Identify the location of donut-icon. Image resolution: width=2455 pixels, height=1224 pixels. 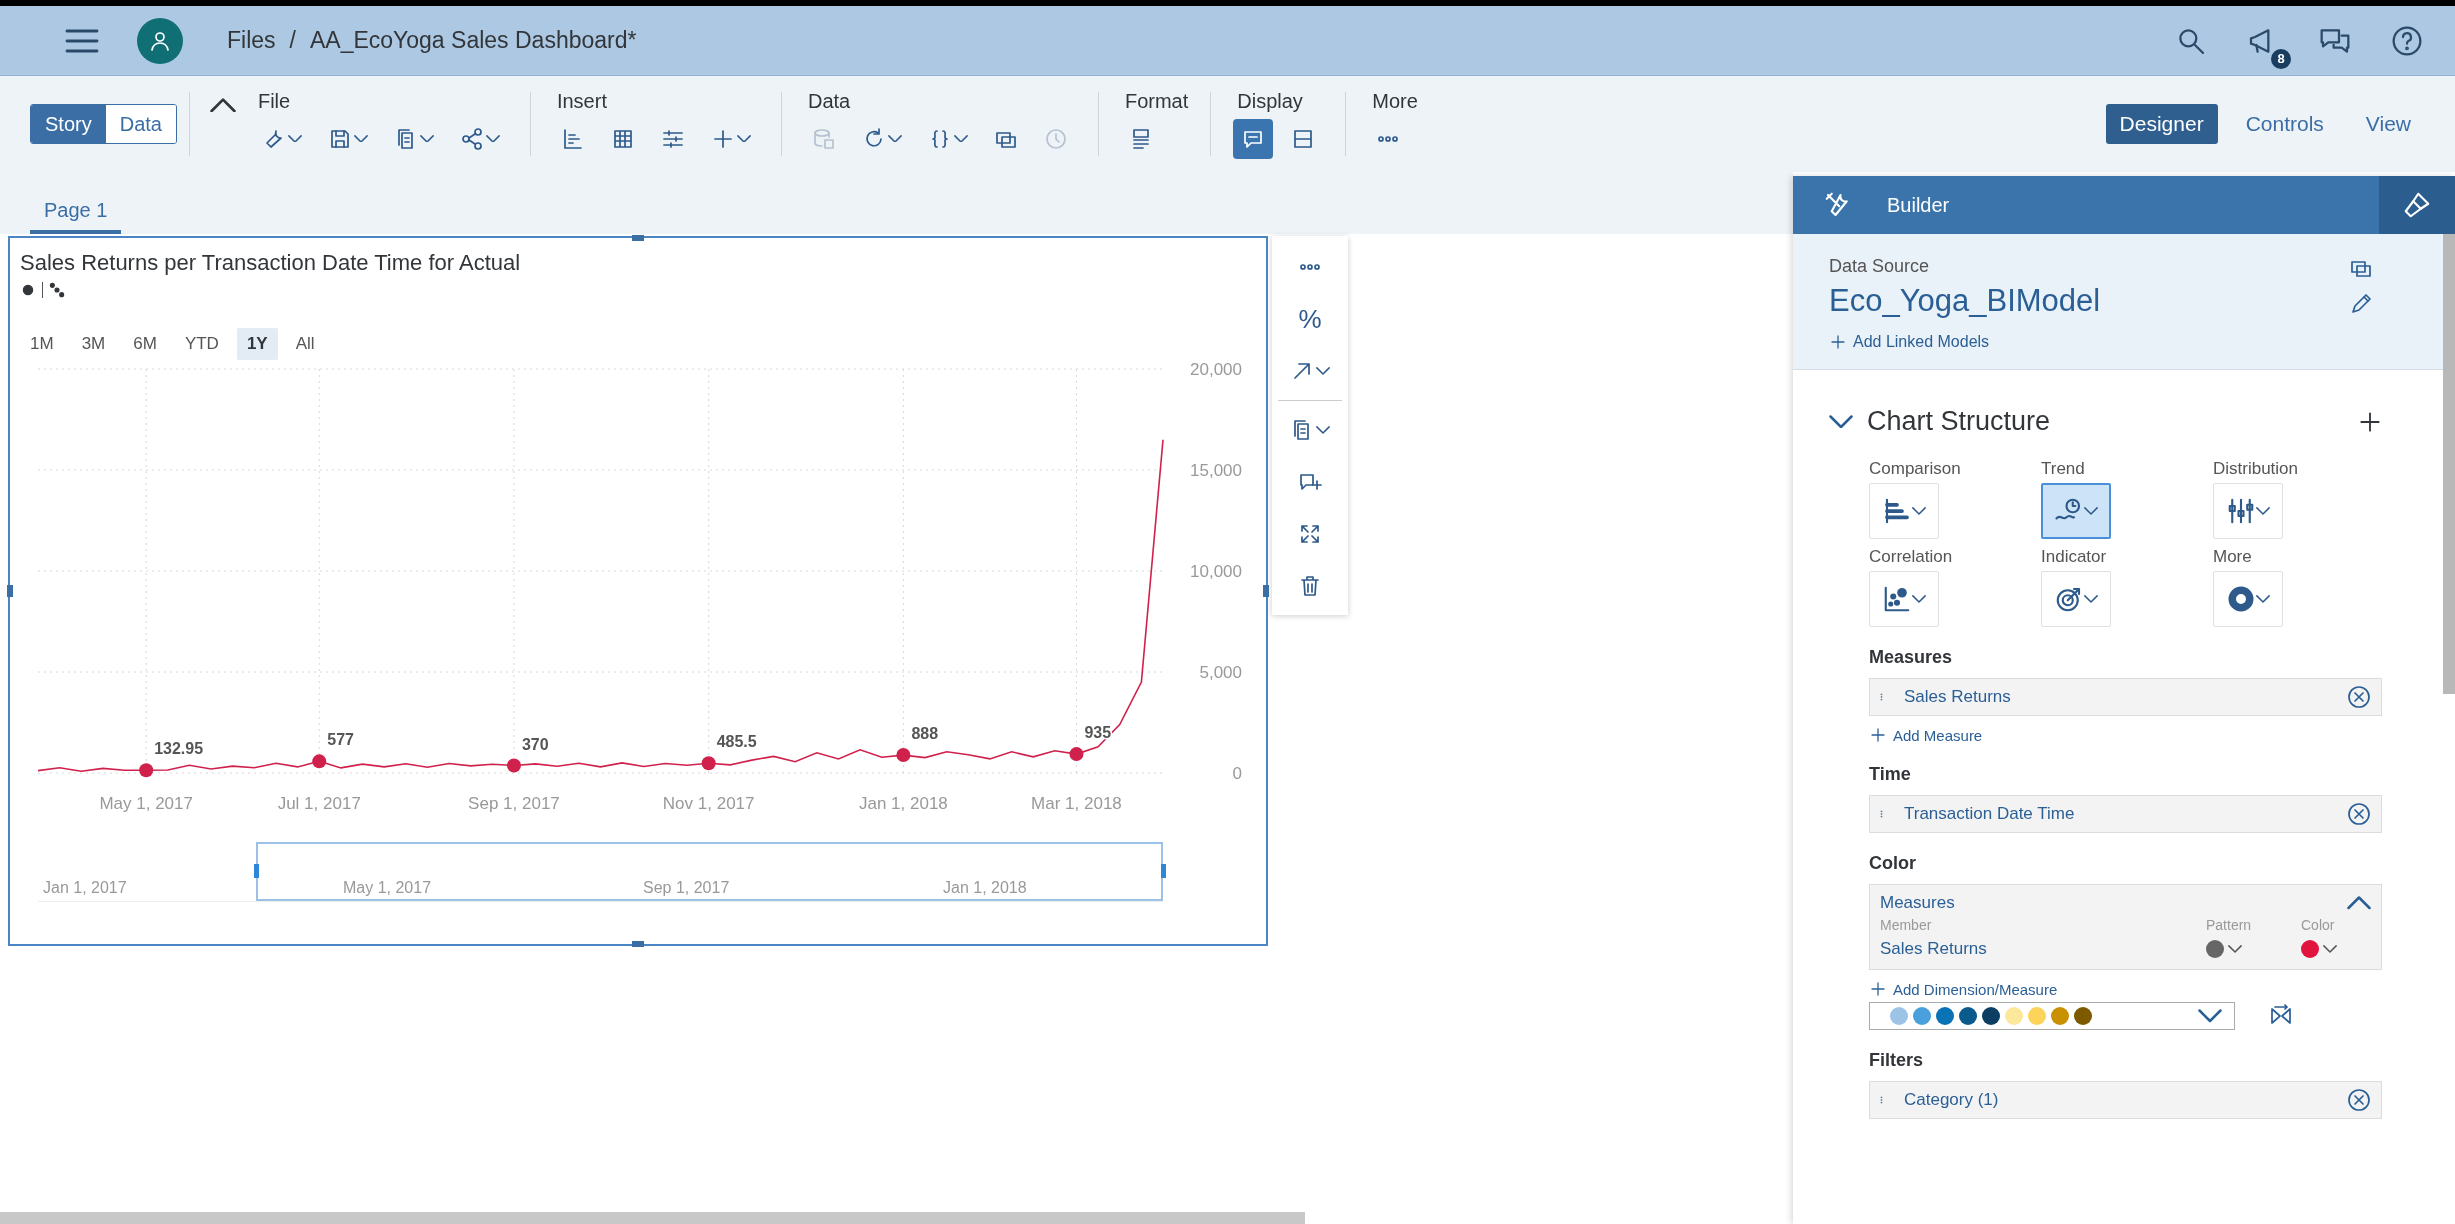
(2241, 599).